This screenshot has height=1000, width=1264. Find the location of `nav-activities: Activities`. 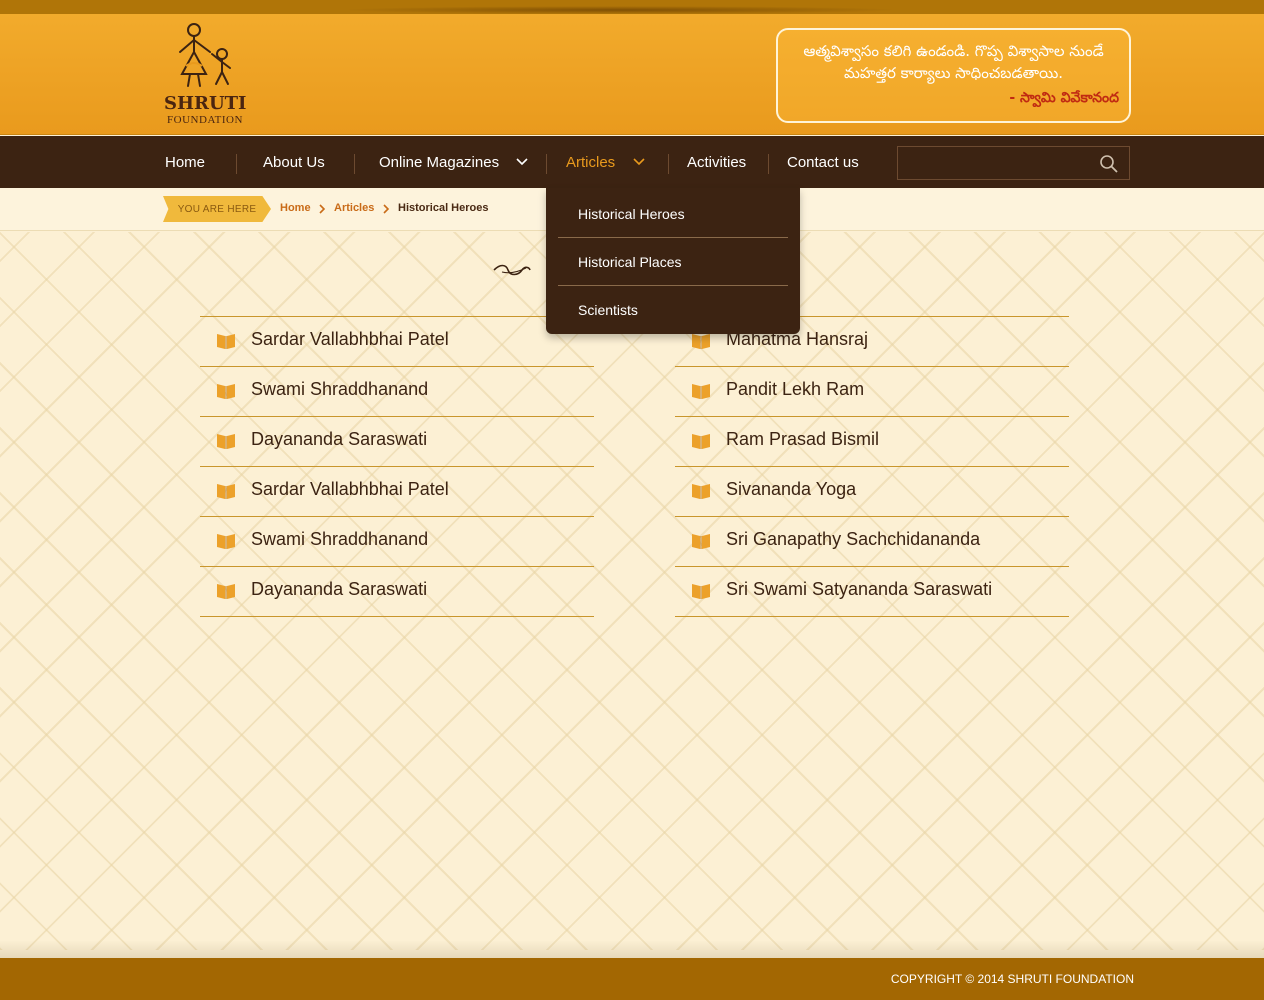

nav-activities: Activities is located at coordinates (716, 162).